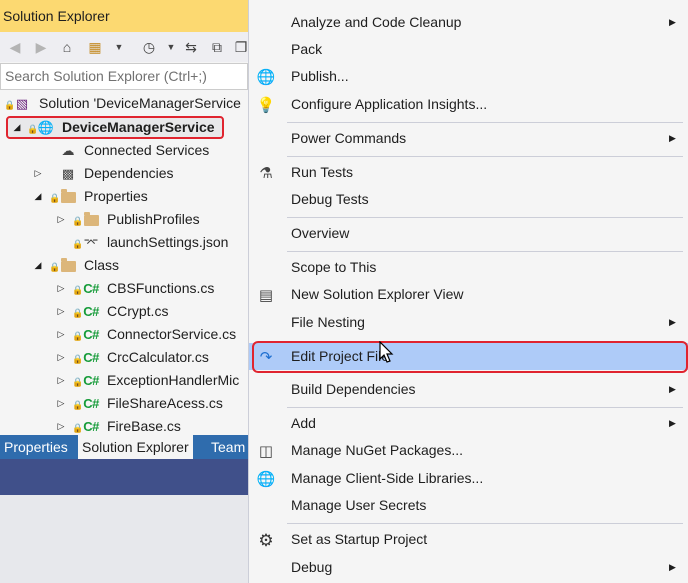 The height and width of the screenshot is (583, 688). Describe the element at coordinates (468, 294) in the screenshot. I see `menu-item-new-solution-explorer-view: ▤ New Solution Explorer View` at that location.